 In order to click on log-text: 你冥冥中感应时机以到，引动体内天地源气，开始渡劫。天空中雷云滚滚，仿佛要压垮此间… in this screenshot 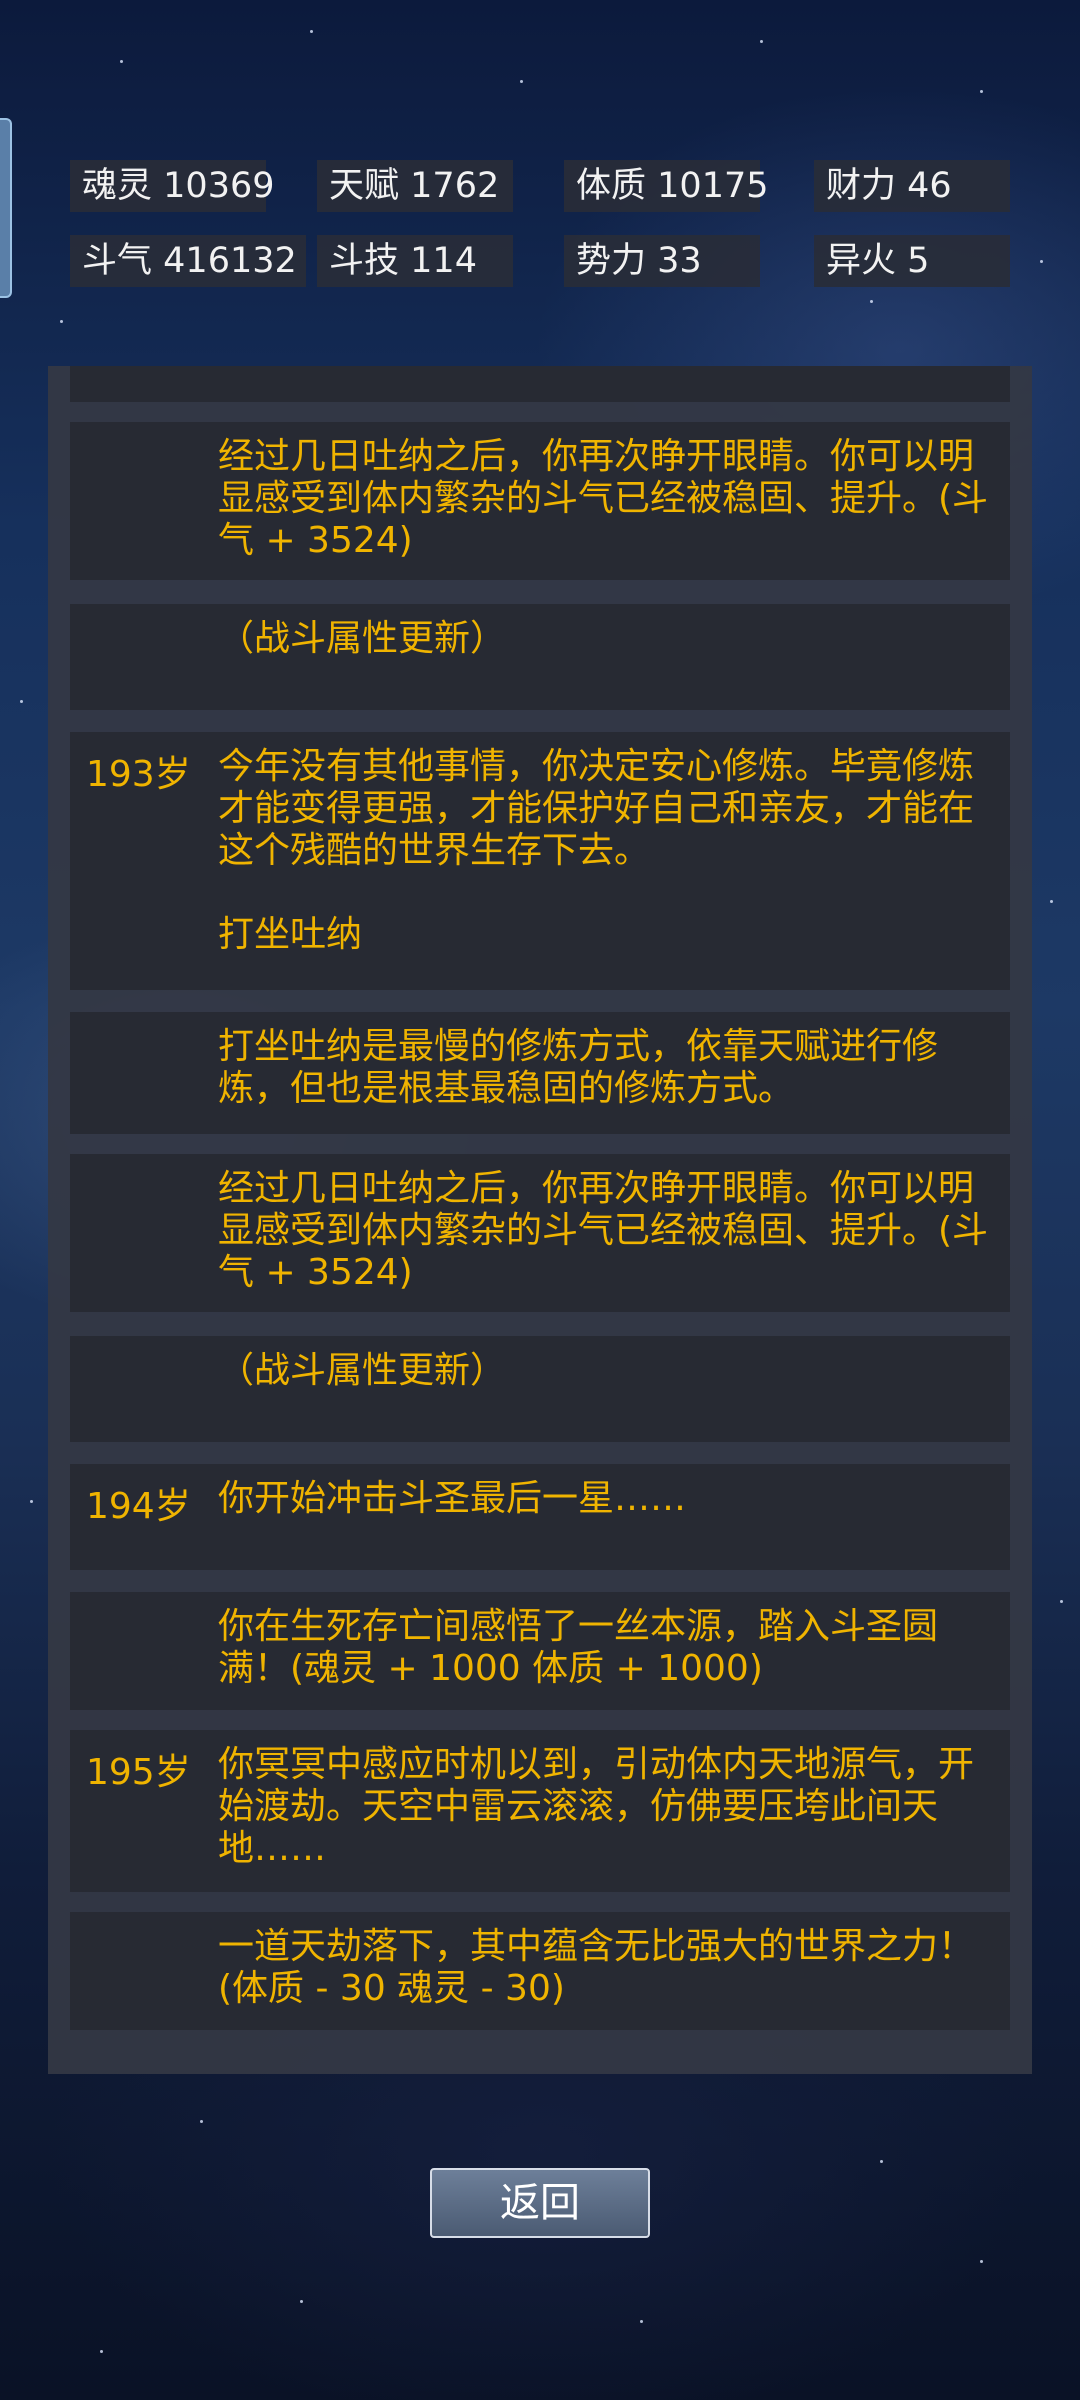, I will do `click(596, 1806)`.